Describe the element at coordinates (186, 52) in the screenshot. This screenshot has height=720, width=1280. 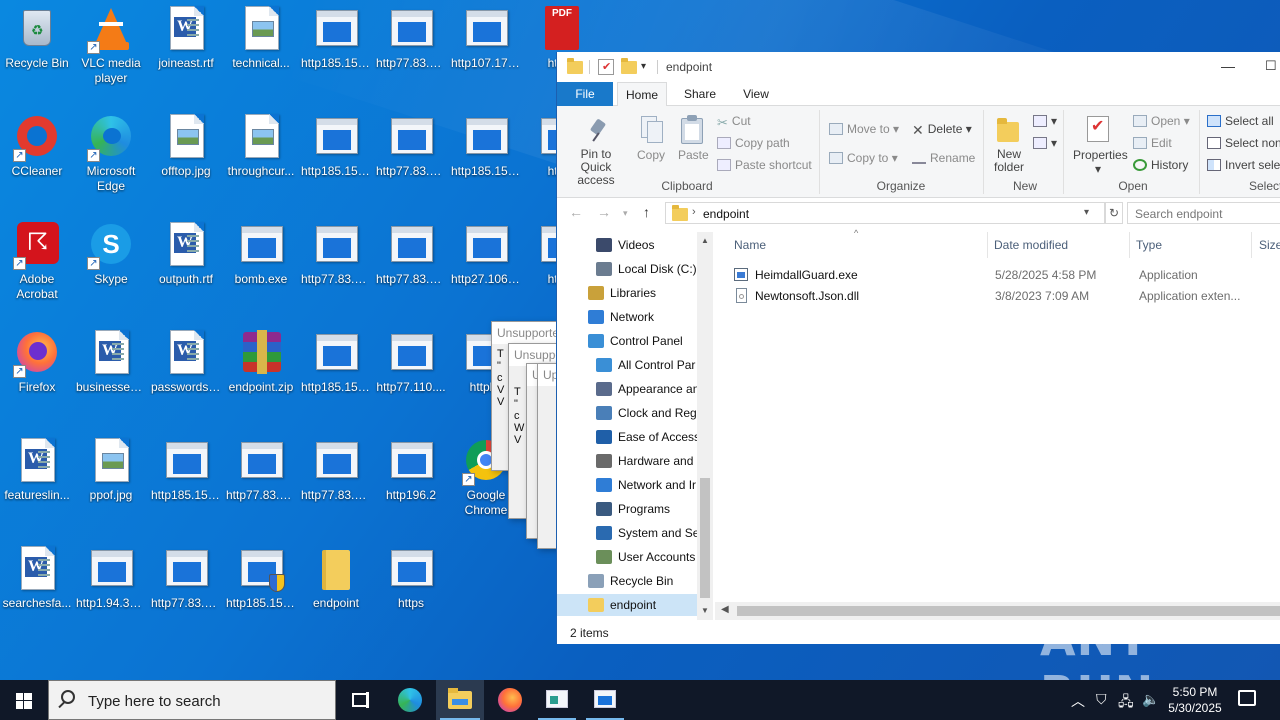
I see `desktop-icon-word: Wjoineast.rtf` at that location.